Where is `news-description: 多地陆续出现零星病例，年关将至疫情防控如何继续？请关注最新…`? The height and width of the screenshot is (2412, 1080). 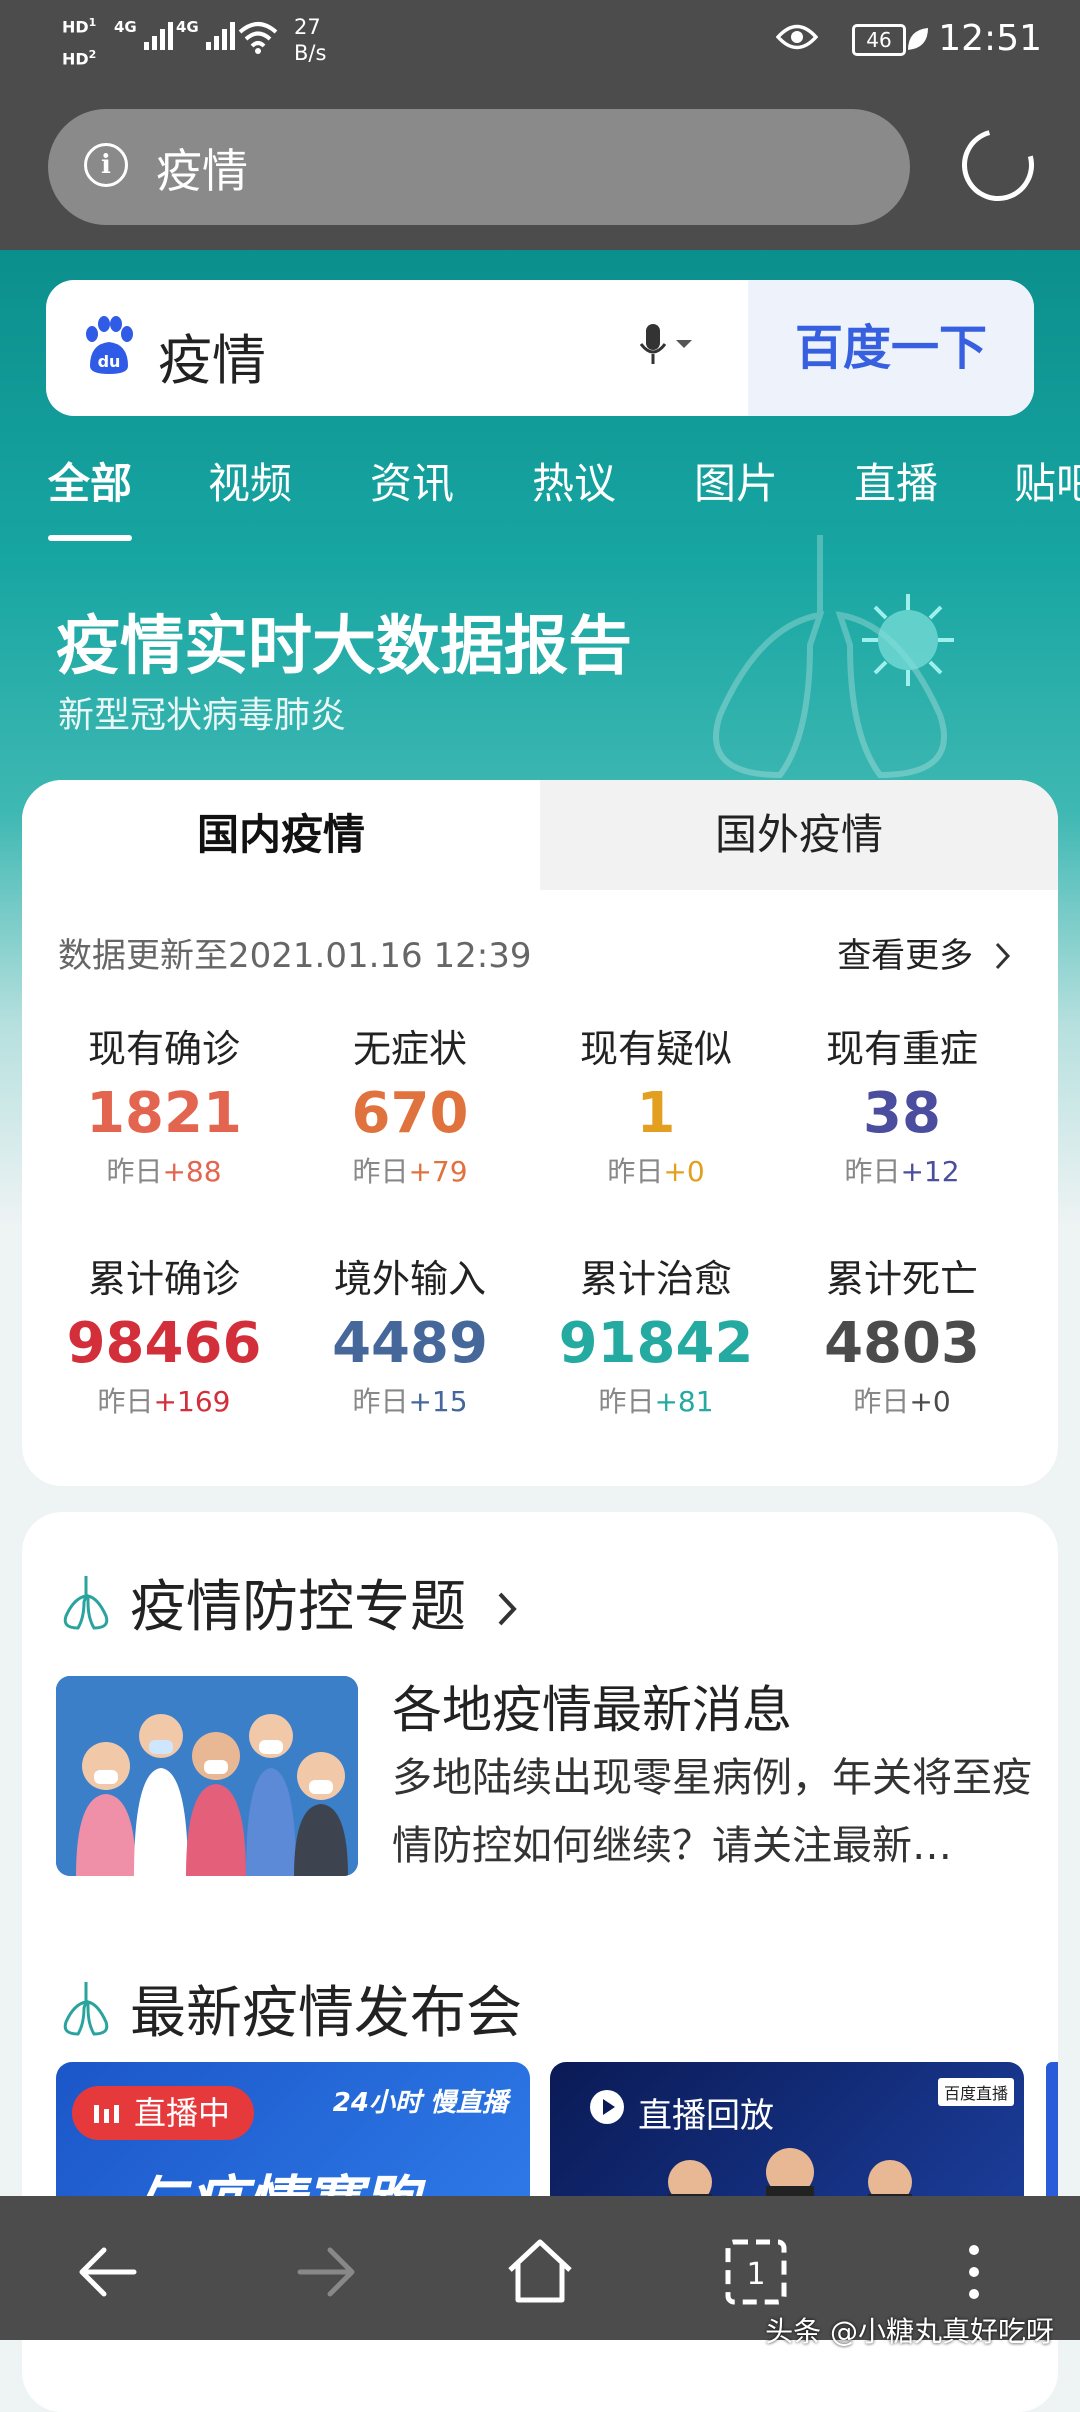
news-description: 多地陆续出现零星病例，年关将至疫情防控如何继续？请关注最新… is located at coordinates (712, 1812).